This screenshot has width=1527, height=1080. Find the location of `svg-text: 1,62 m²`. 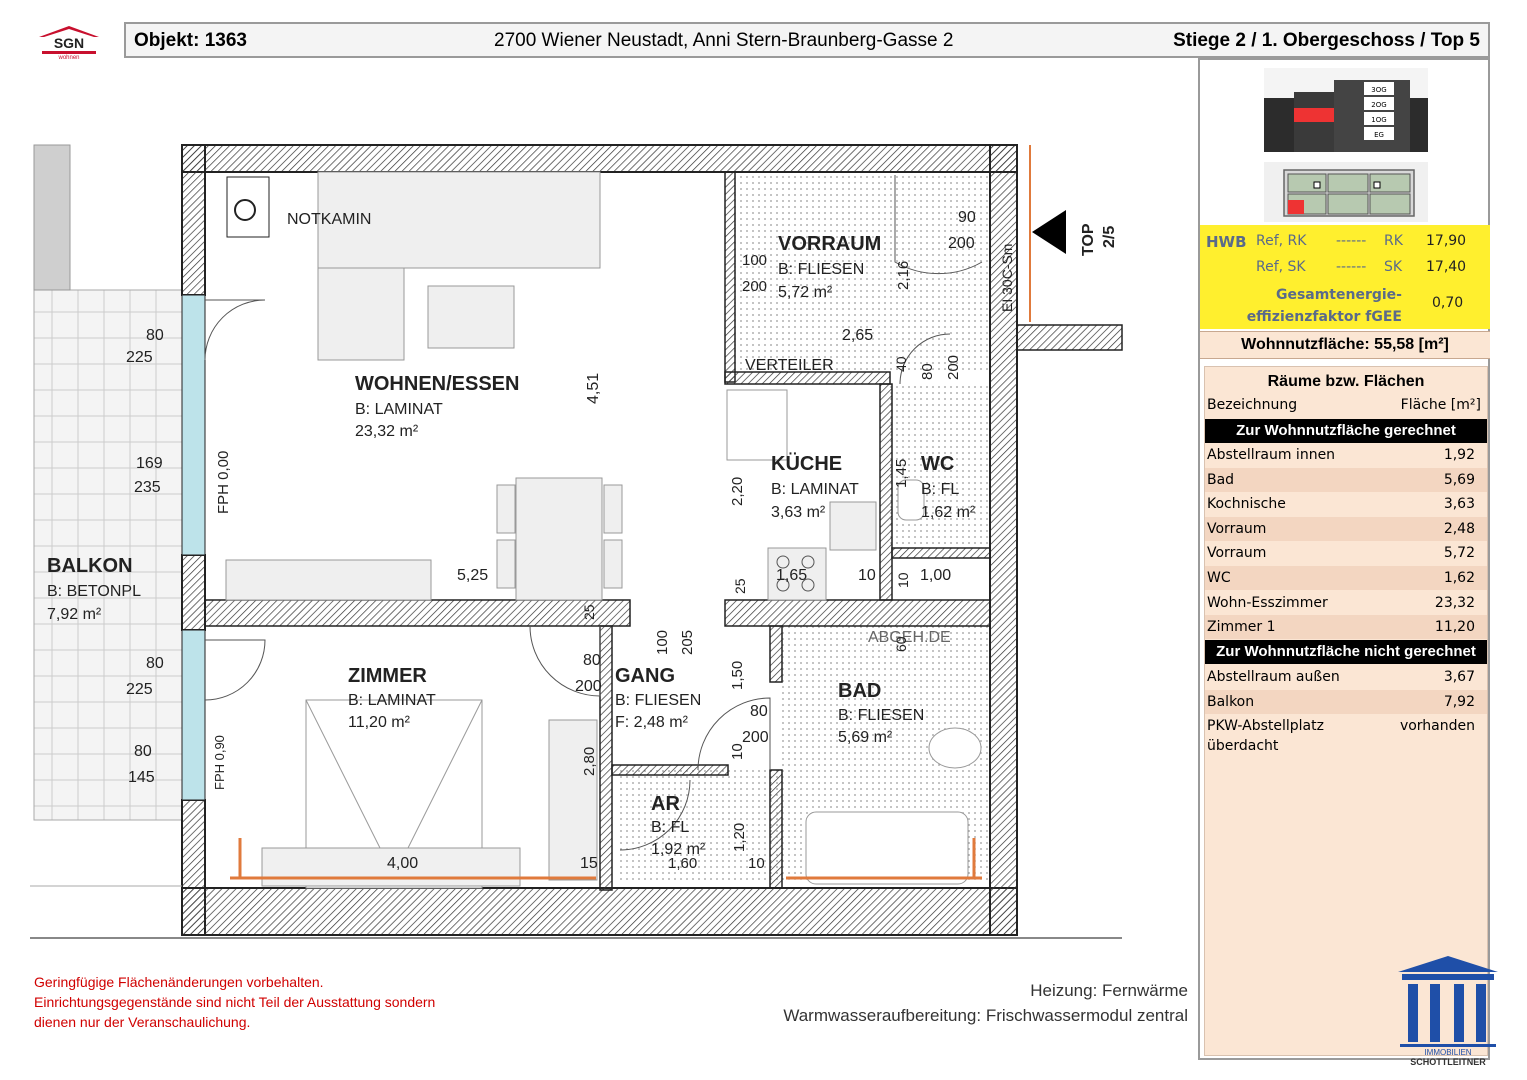

svg-text: 1,62 m² is located at coordinates (948, 512).